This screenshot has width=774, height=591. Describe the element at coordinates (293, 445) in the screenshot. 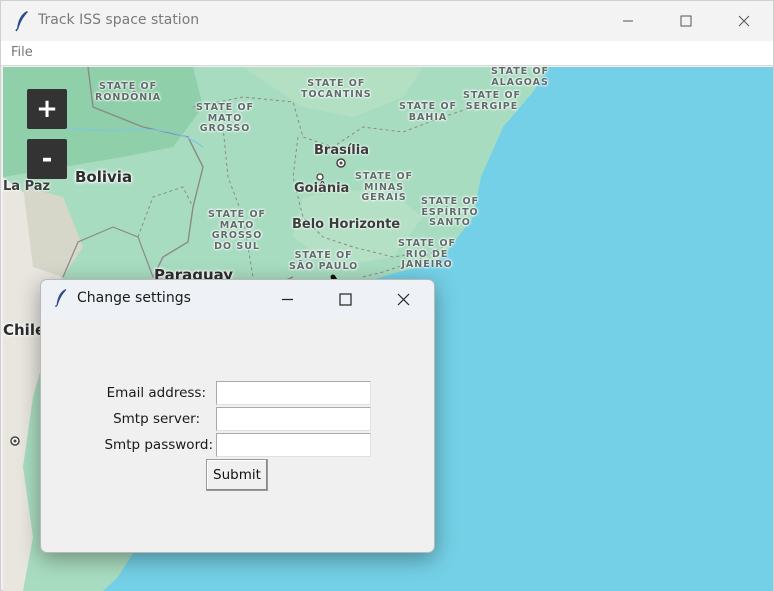

I see `smtp-password-field` at that location.